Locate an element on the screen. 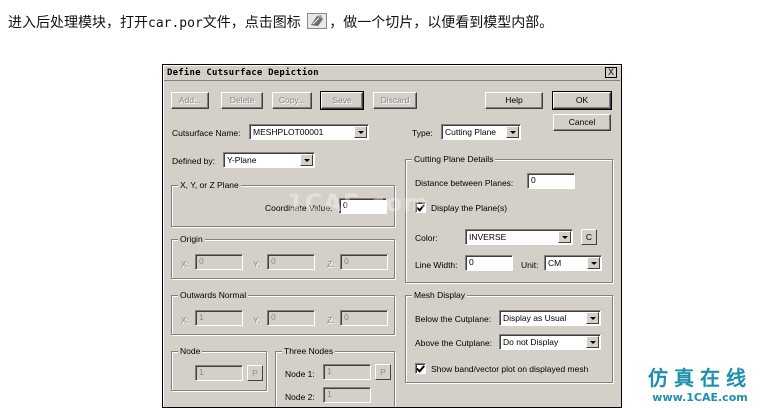 Image resolution: width=760 pixels, height=408 pixels. dialog-titlebar: Define Cutsurface Depiction X is located at coordinates (392, 73).